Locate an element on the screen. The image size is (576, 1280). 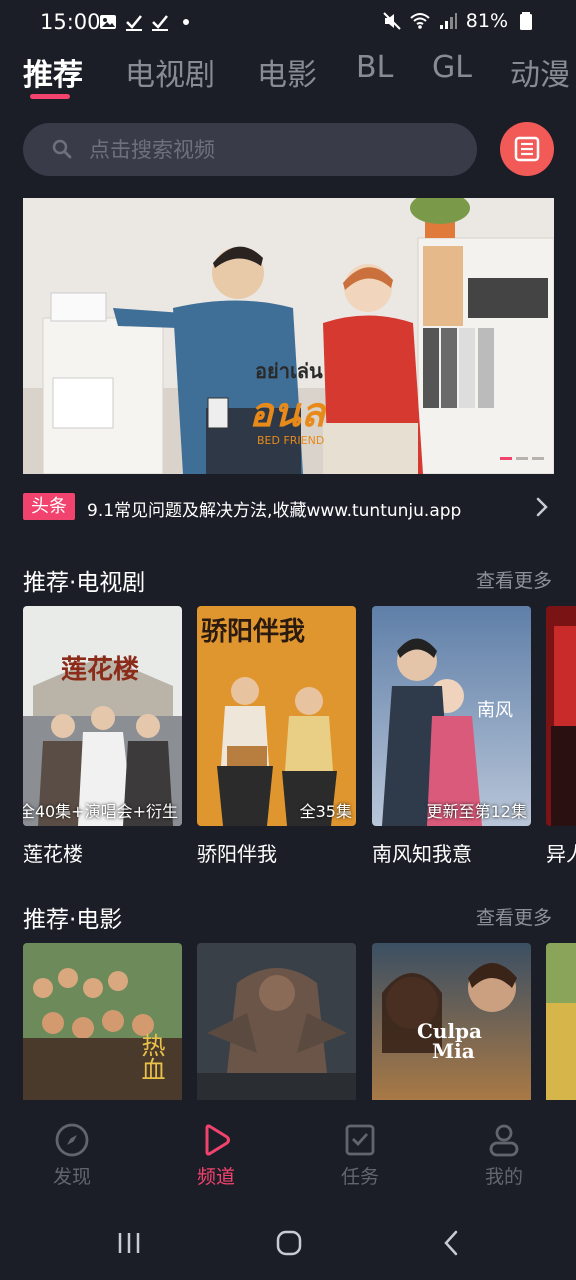
svg-text: Mia is located at coordinates (453, 1051).